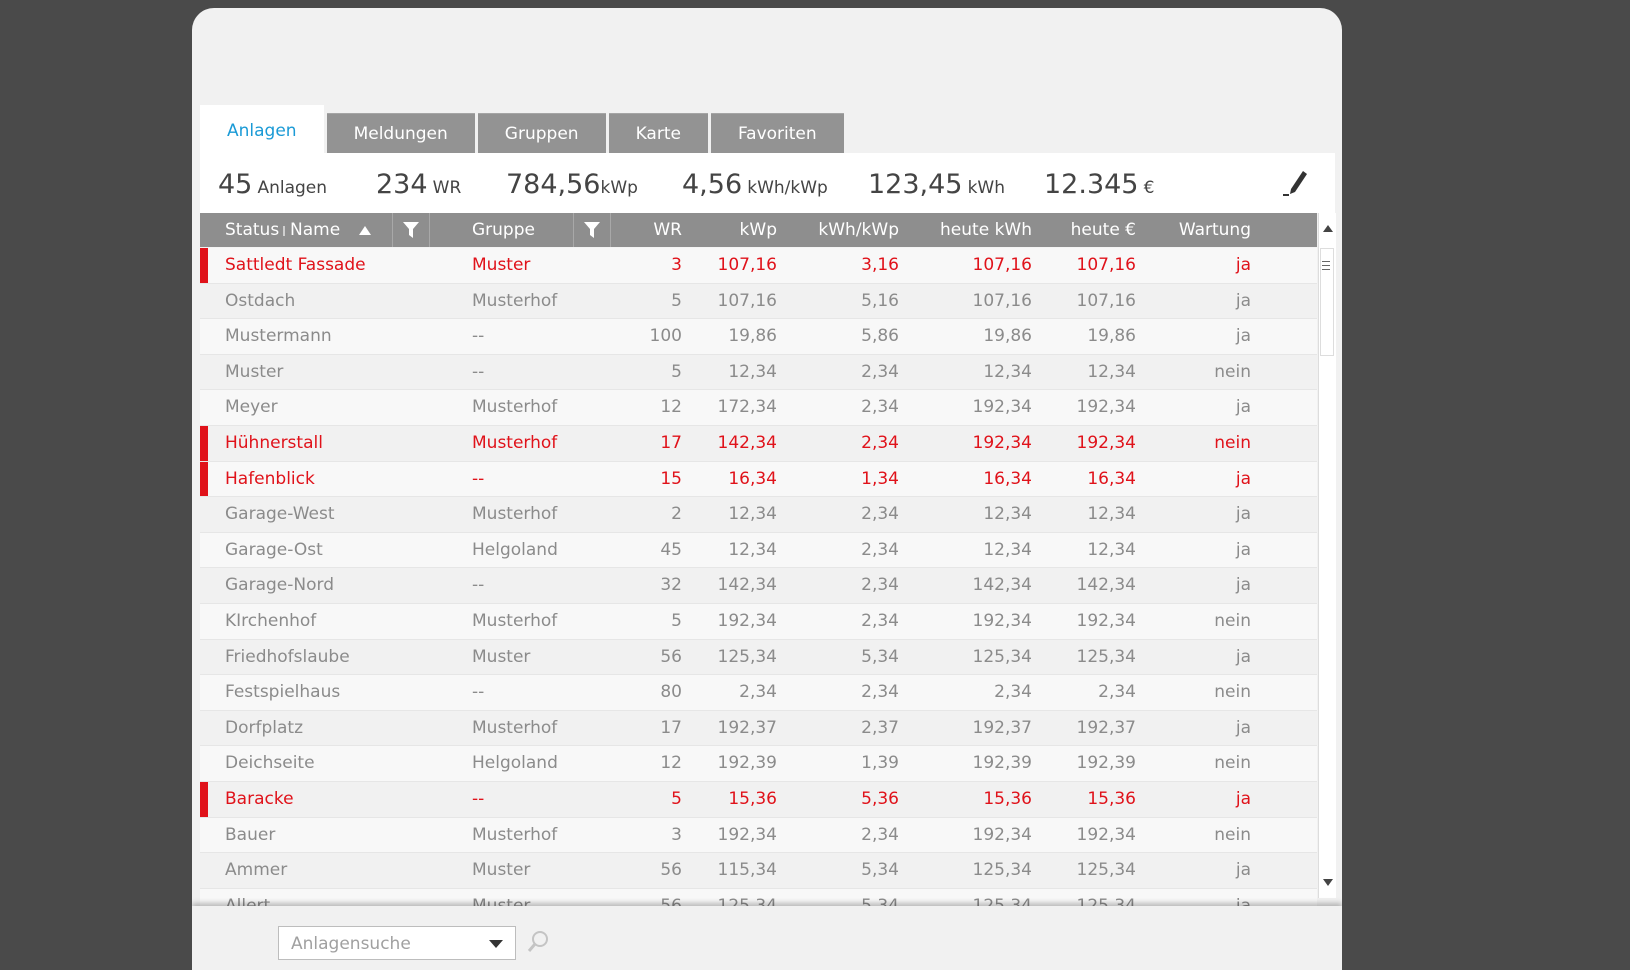 The width and height of the screenshot is (1630, 970). Describe the element at coordinates (777, 133) in the screenshot. I see `tab-favoriten: Favoriten` at that location.